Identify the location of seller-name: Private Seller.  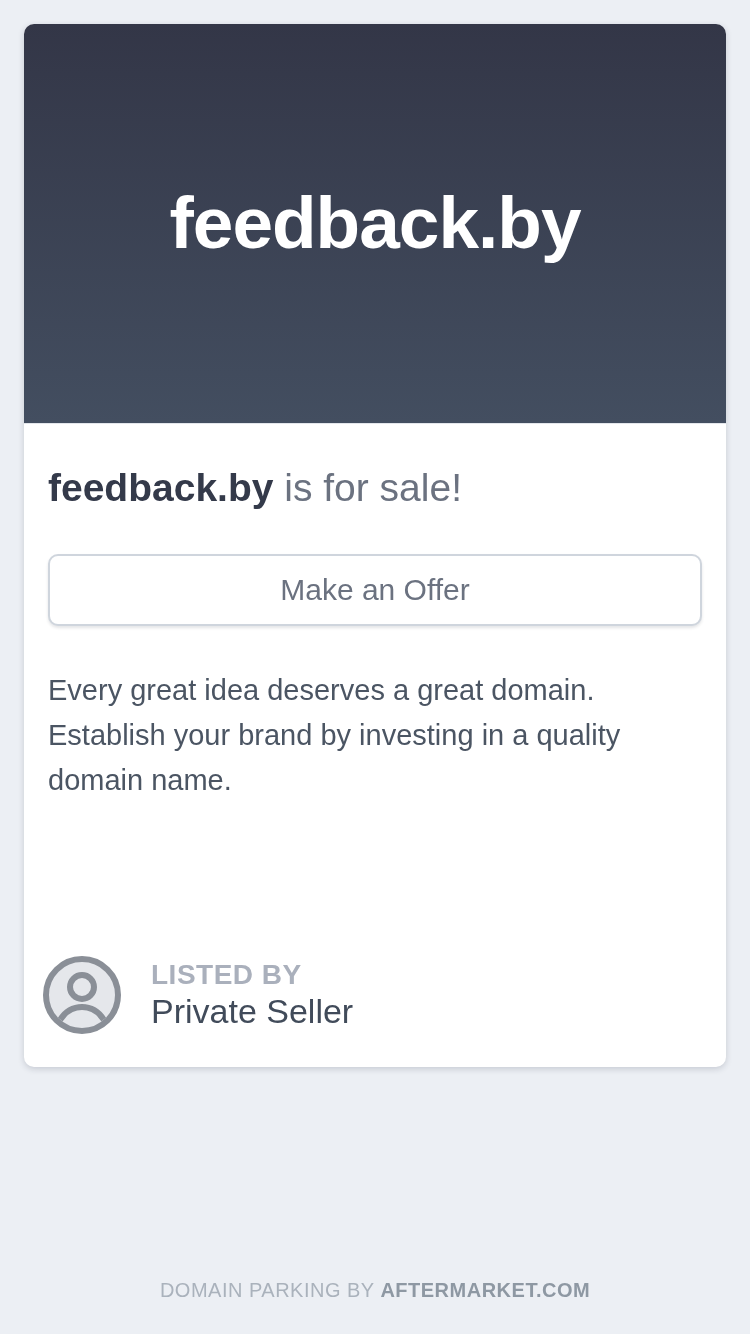
(252, 1011).